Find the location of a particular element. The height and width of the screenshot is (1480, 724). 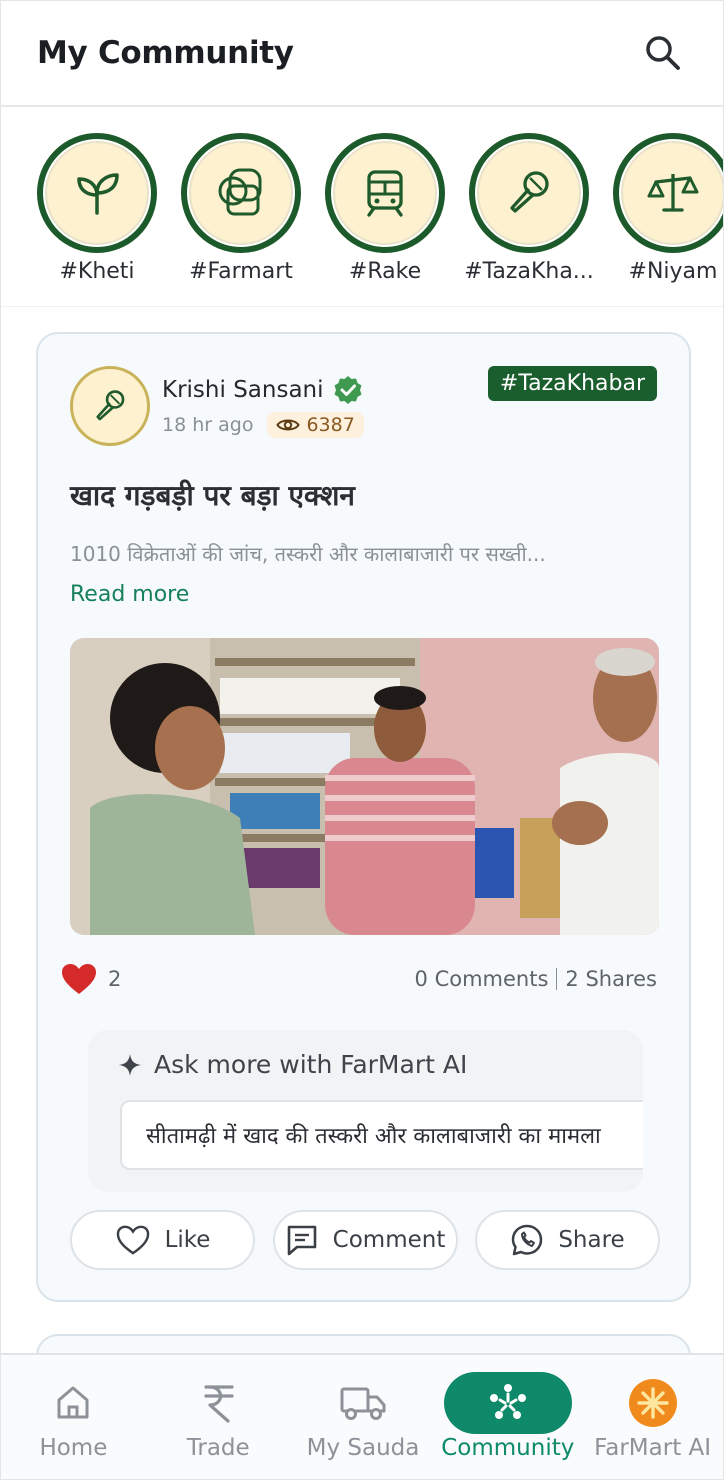

divider is located at coordinates (557, 979).